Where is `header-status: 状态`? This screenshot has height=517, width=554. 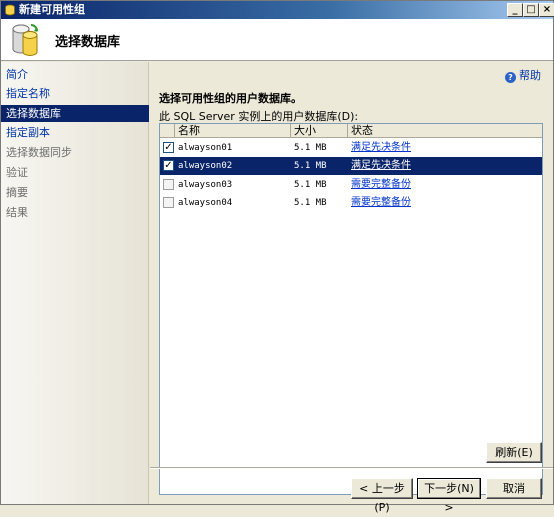 header-status: 状态 is located at coordinates (445, 131).